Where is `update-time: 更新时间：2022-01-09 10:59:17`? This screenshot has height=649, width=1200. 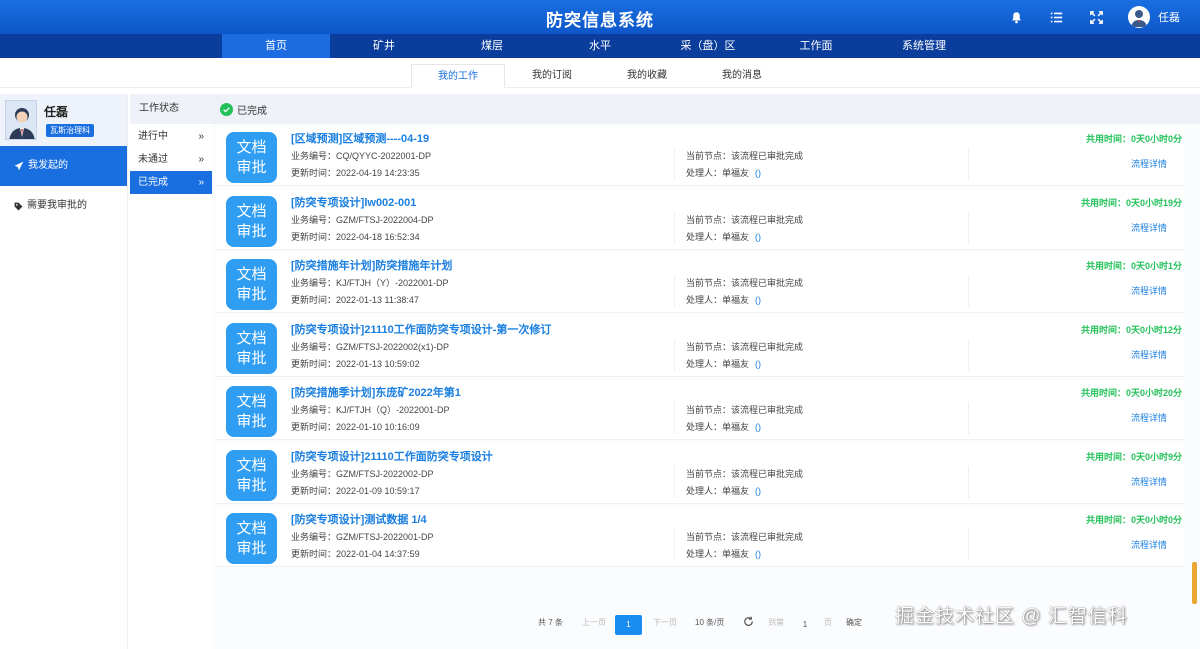
update-time: 更新时间：2022-01-09 10:59:17 is located at coordinates (355, 491).